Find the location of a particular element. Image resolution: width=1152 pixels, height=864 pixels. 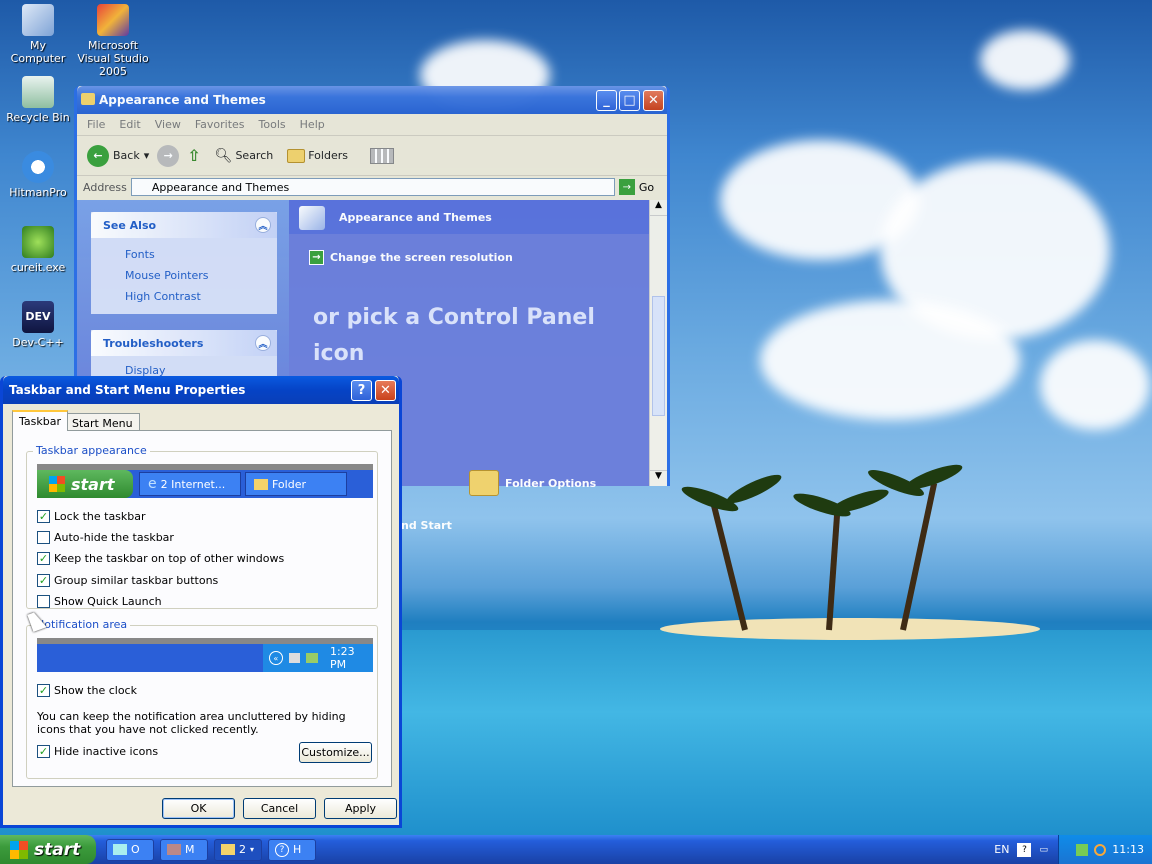

group-buttons-checkbox: ✓ Group similar taskbar buttons is located at coordinates (127, 580).